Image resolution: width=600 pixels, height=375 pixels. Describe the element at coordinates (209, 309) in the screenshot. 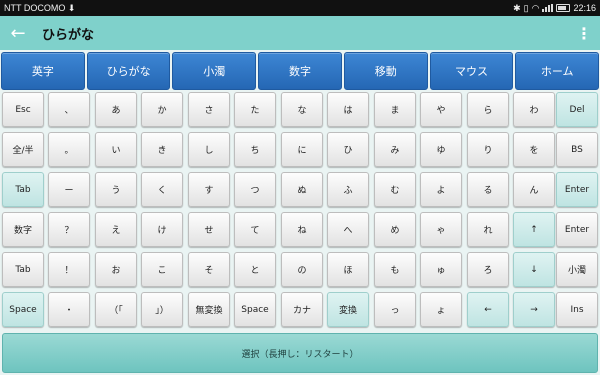

I see `key-r5-c4: 無変換` at that location.